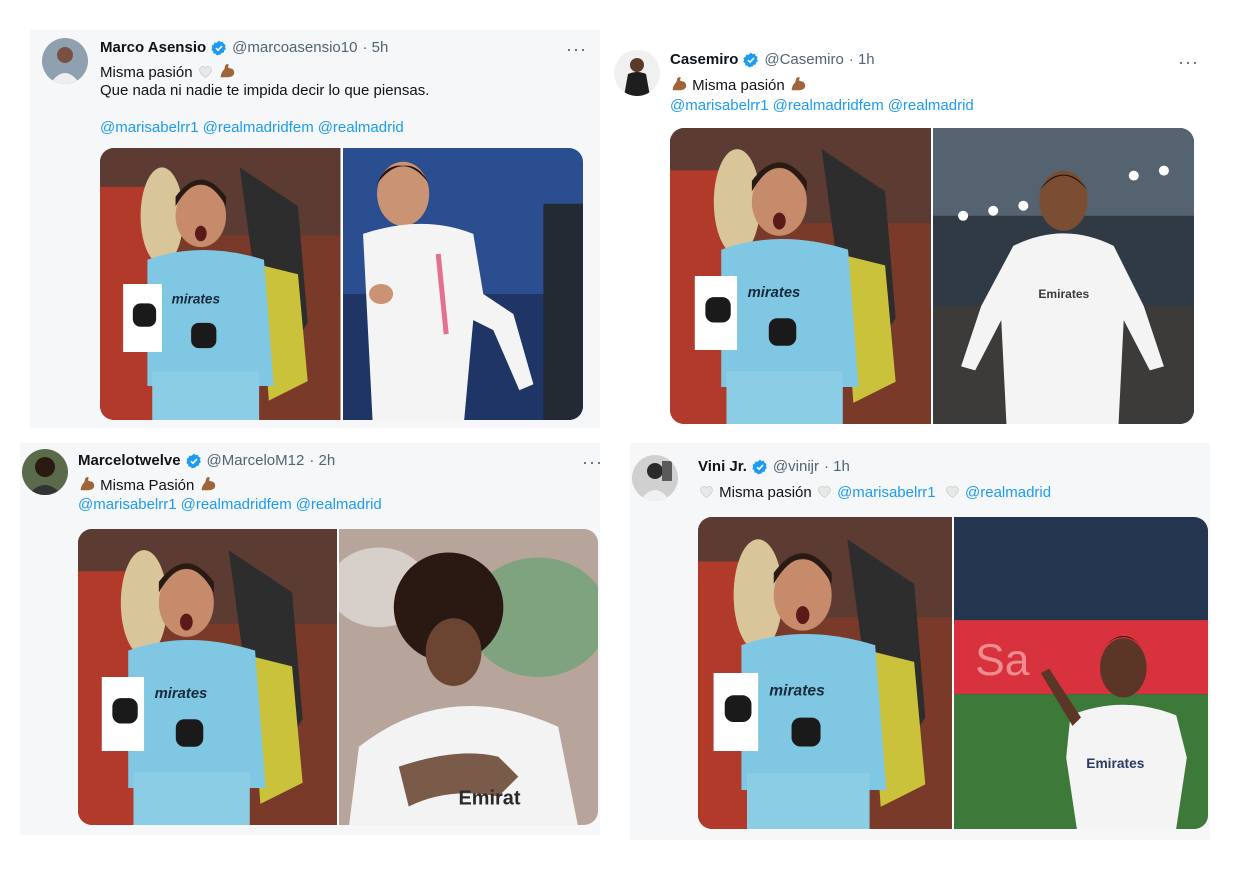 The image size is (1250, 884). I want to click on tweet-text: Misma Pasión, so click(147, 485).